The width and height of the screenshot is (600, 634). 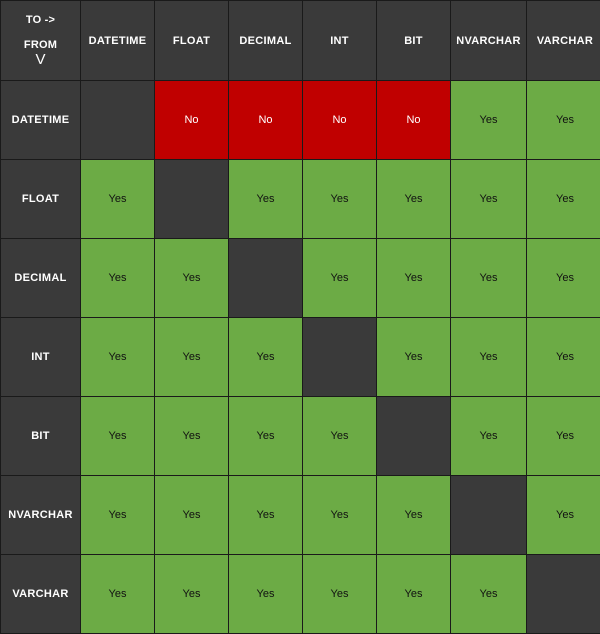 What do you see at coordinates (118, 120) in the screenshot?
I see `cell-datetime-to-datetime` at bounding box center [118, 120].